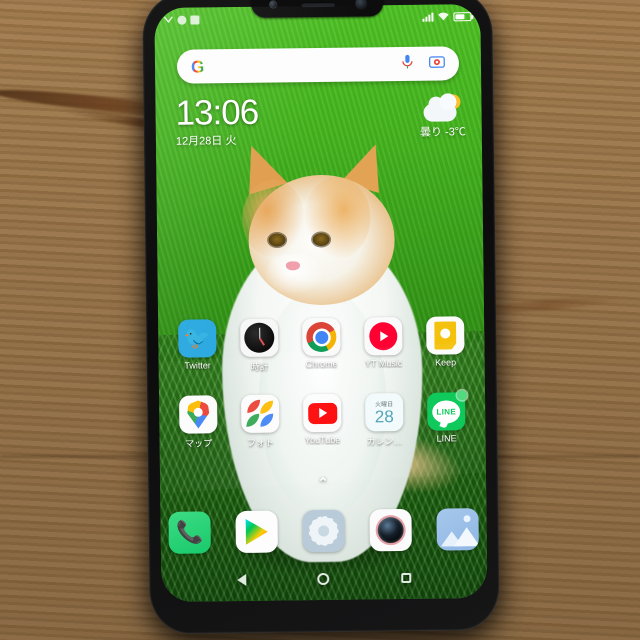 The image size is (640, 640). I want to click on twitter-icon: 🐦, so click(197, 338).